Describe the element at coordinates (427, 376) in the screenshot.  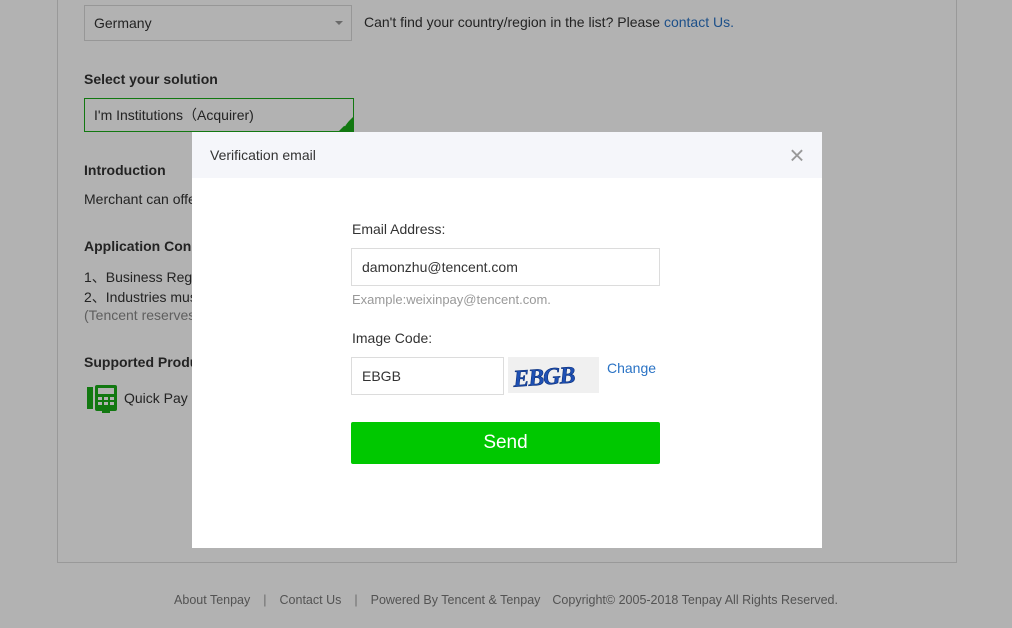
I see `image-code-field` at that location.